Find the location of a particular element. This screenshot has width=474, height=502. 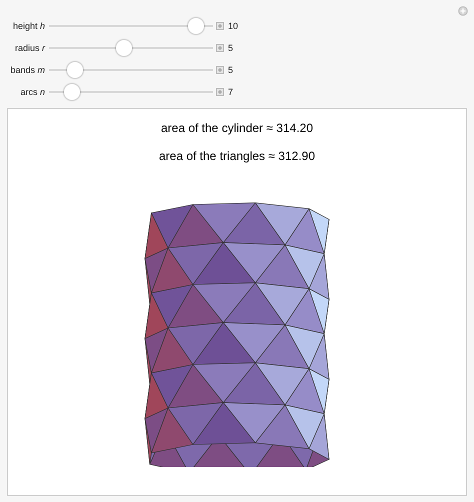

slider-value: 10 is located at coordinates (233, 26).